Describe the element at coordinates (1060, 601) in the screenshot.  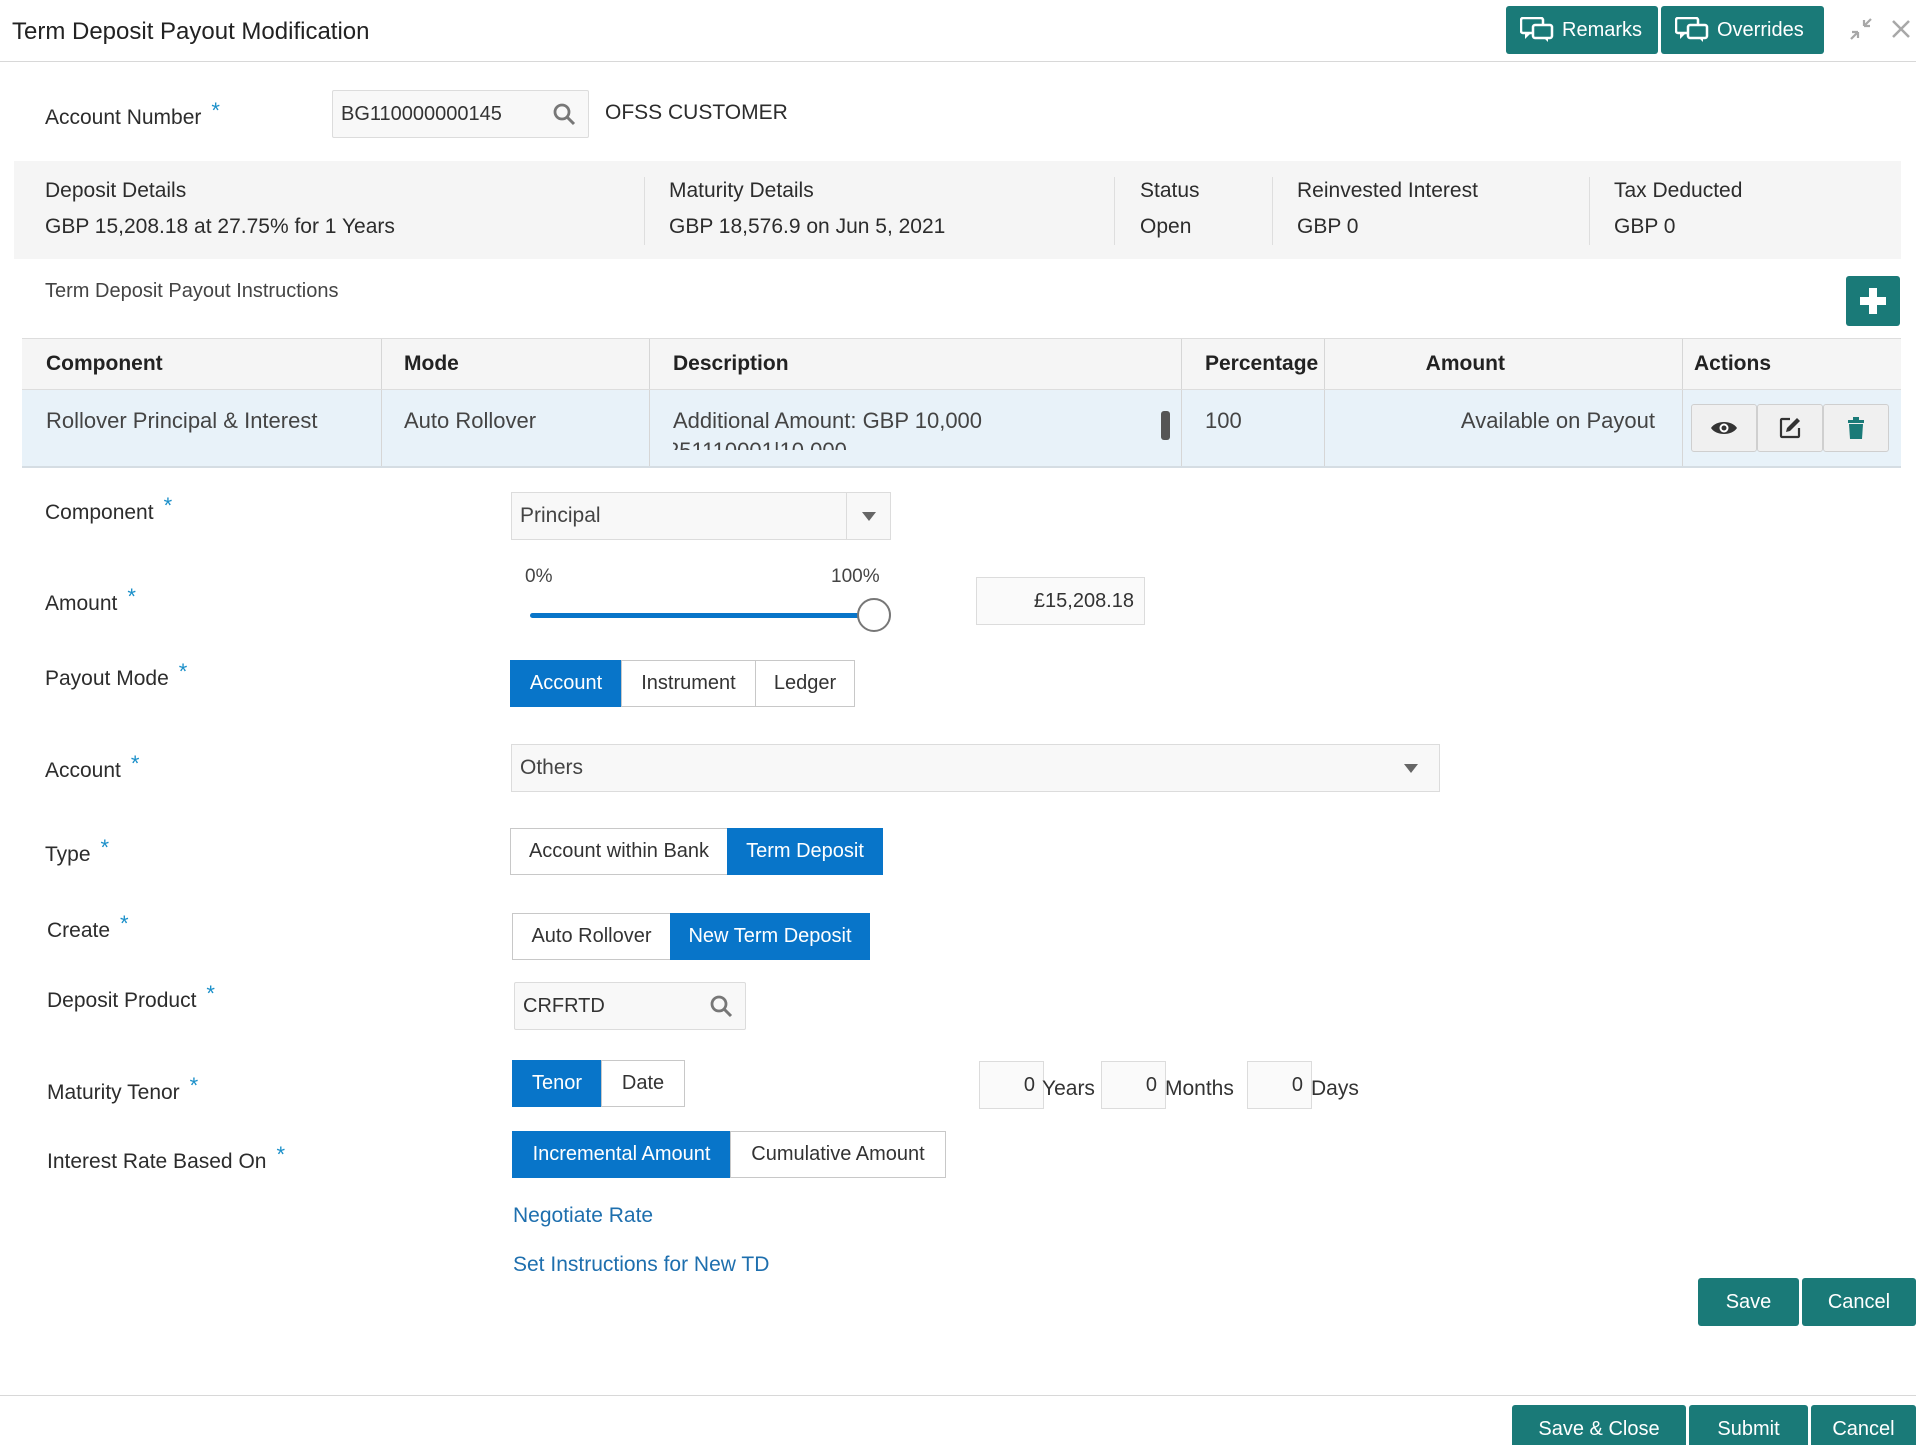
I see `amount-input: £15,208.18` at that location.